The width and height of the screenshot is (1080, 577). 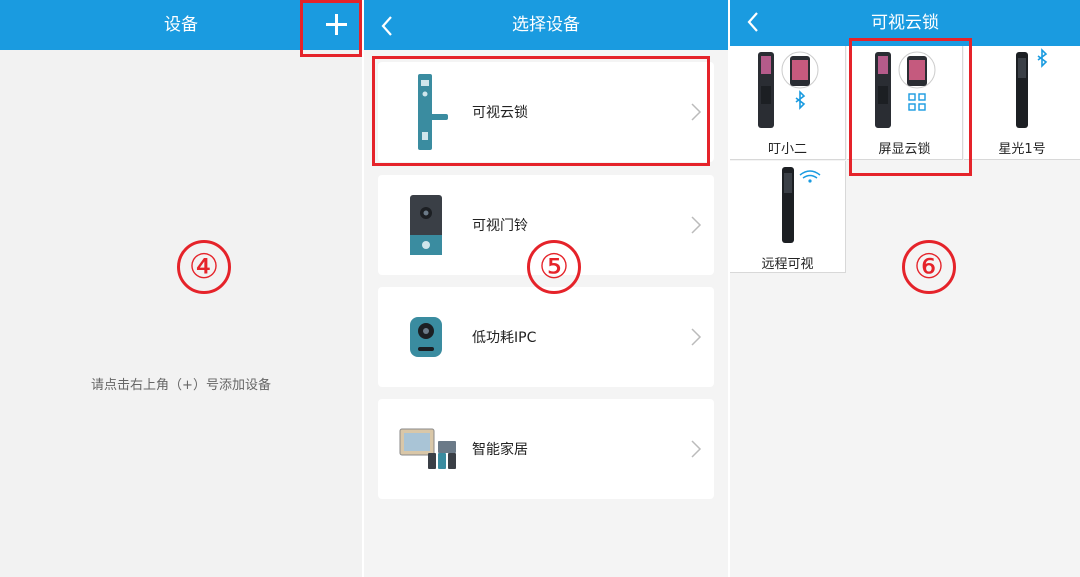 What do you see at coordinates (910, 107) in the screenshot?
I see `highlight-box-screen-lock` at bounding box center [910, 107].